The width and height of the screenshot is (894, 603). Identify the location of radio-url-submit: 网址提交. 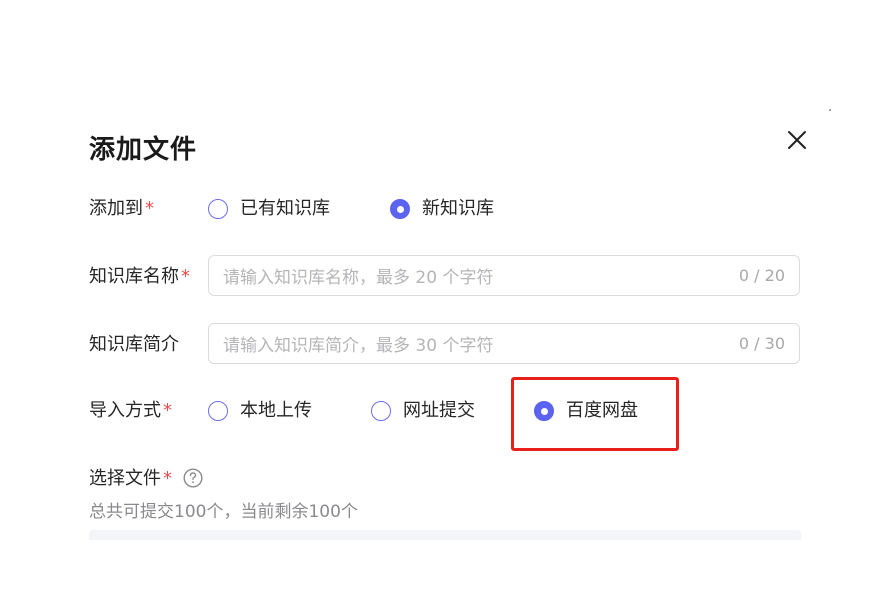
(423, 411).